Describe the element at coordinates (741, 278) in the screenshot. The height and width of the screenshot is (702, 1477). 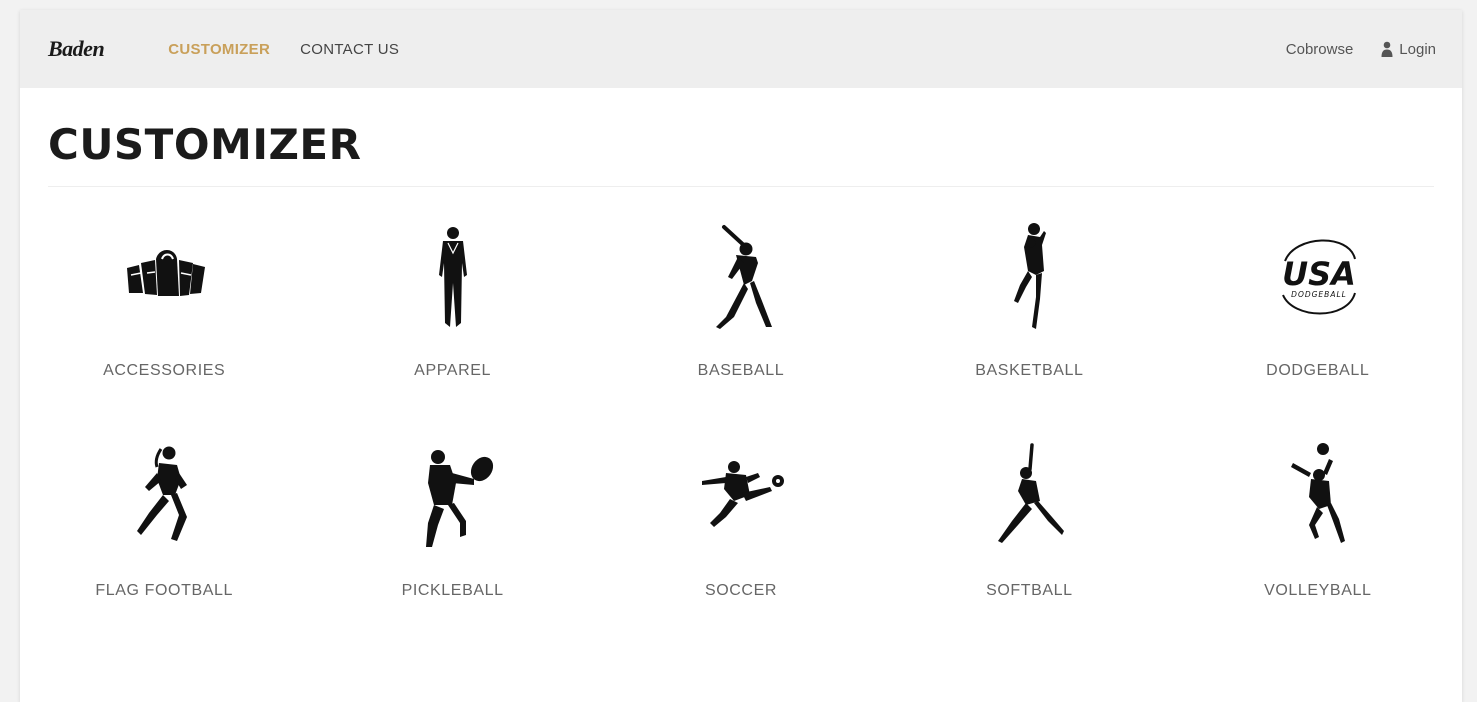
I see `baseball-batter-icon` at that location.